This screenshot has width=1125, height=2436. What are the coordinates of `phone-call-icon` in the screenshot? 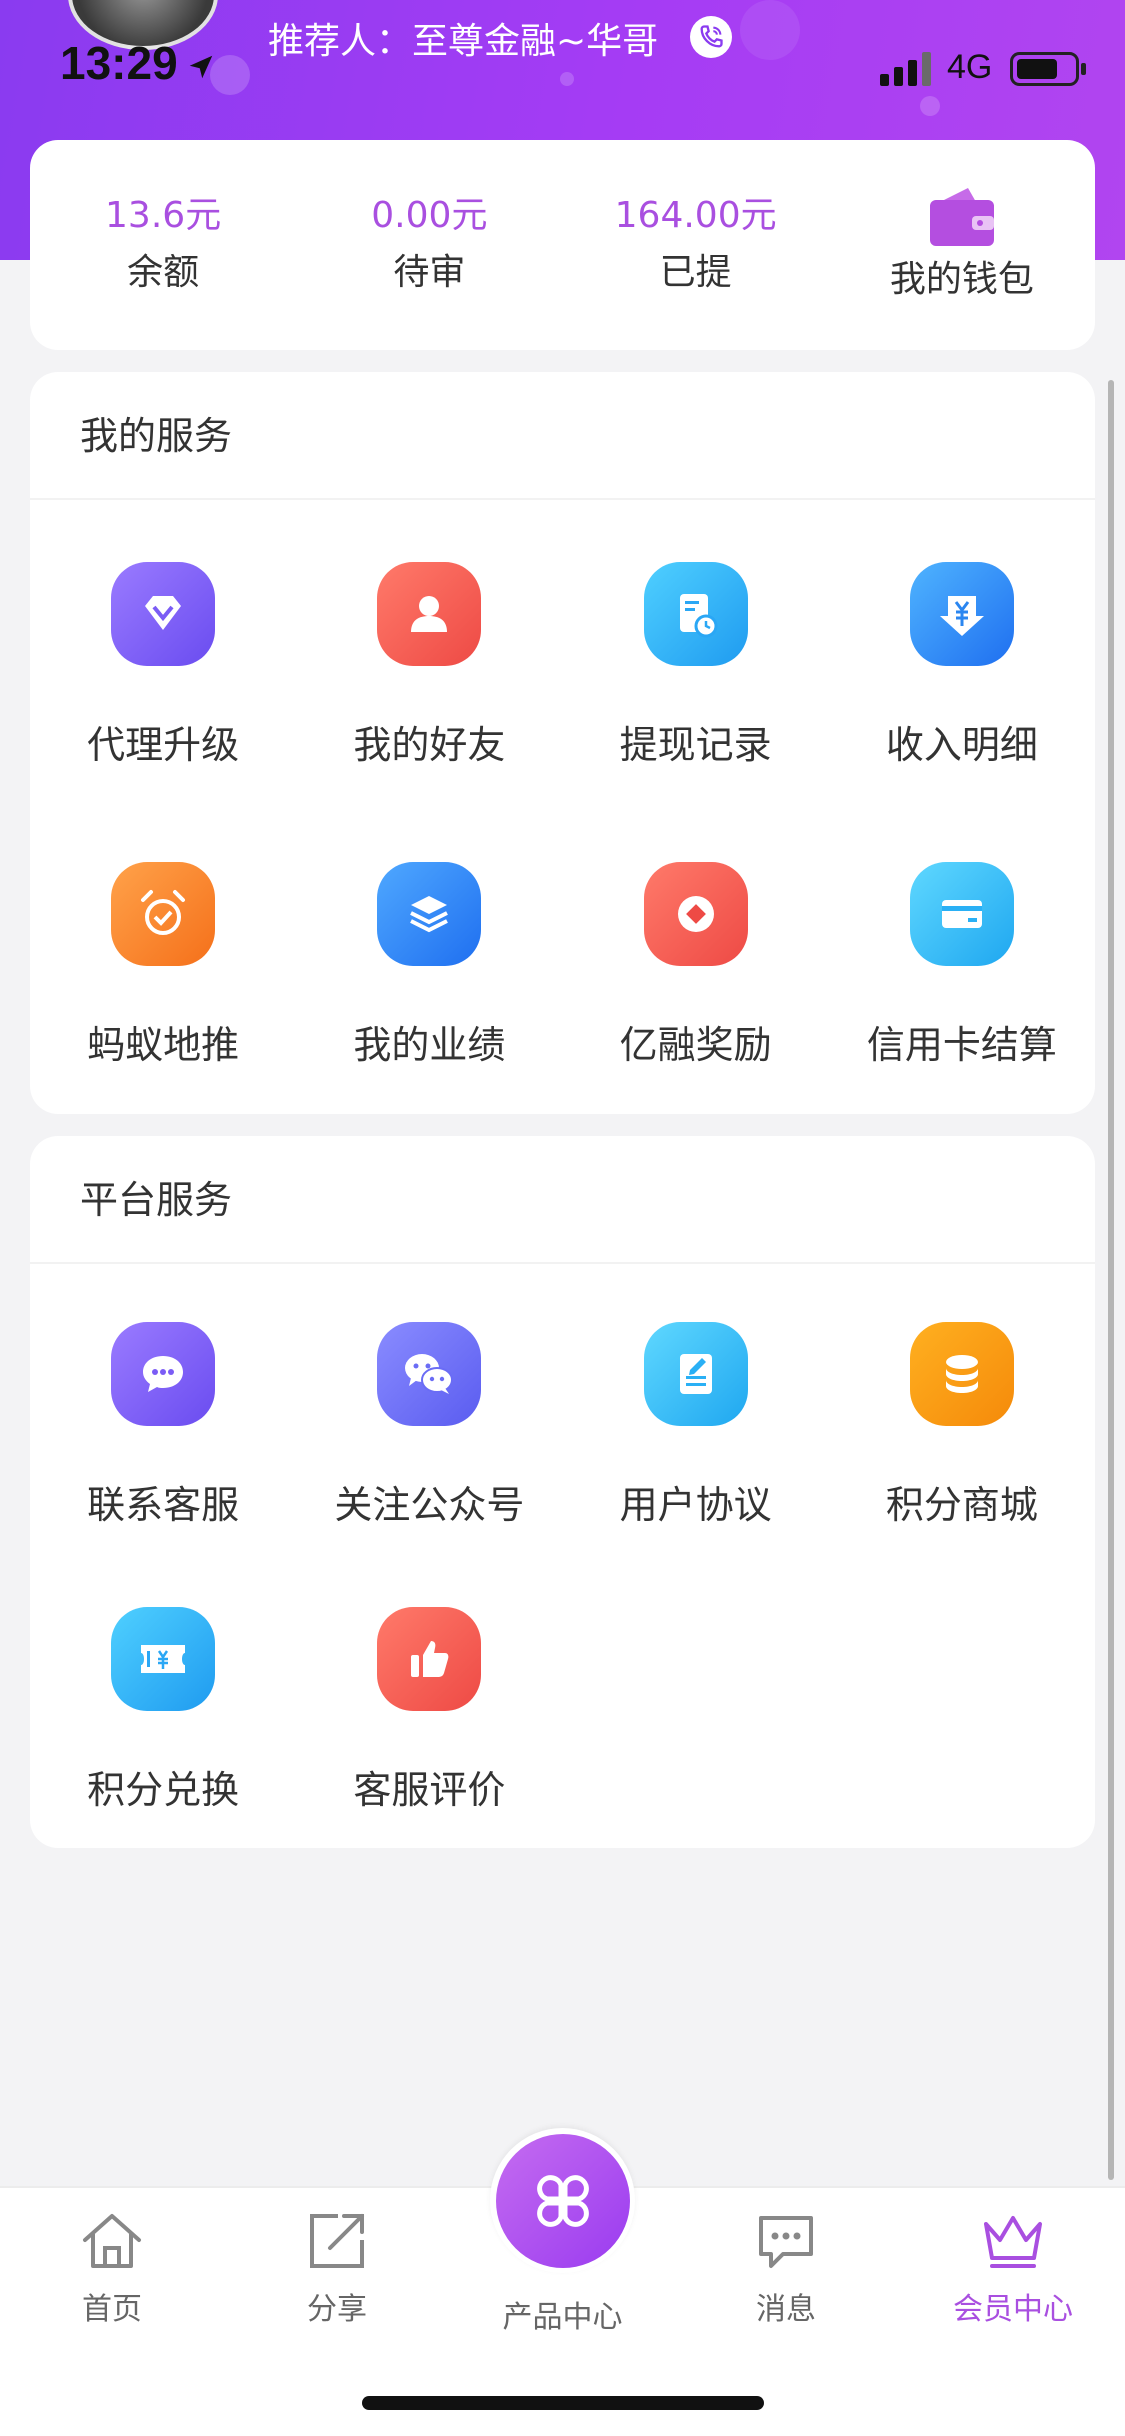 It's located at (711, 37).